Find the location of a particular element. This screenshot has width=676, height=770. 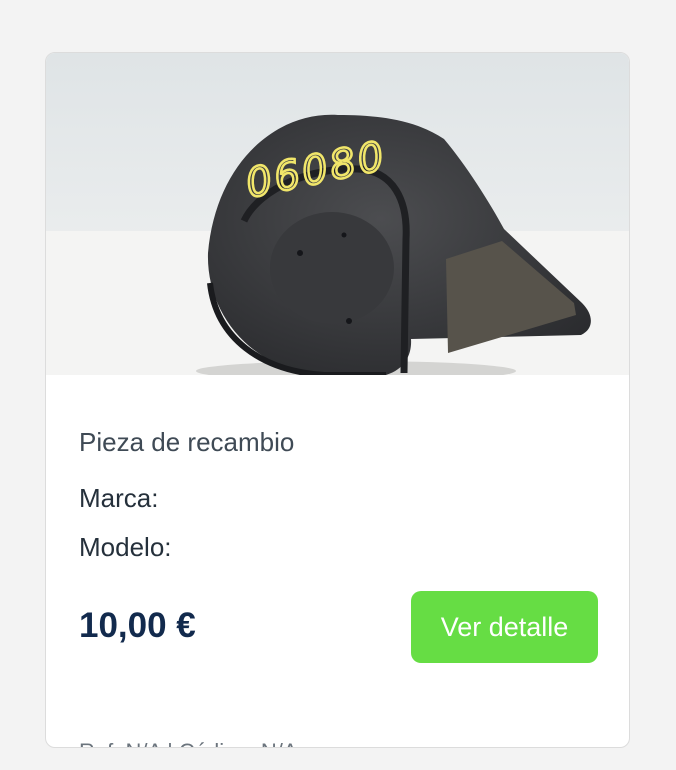

code-value: N/A is located at coordinates (279, 743).